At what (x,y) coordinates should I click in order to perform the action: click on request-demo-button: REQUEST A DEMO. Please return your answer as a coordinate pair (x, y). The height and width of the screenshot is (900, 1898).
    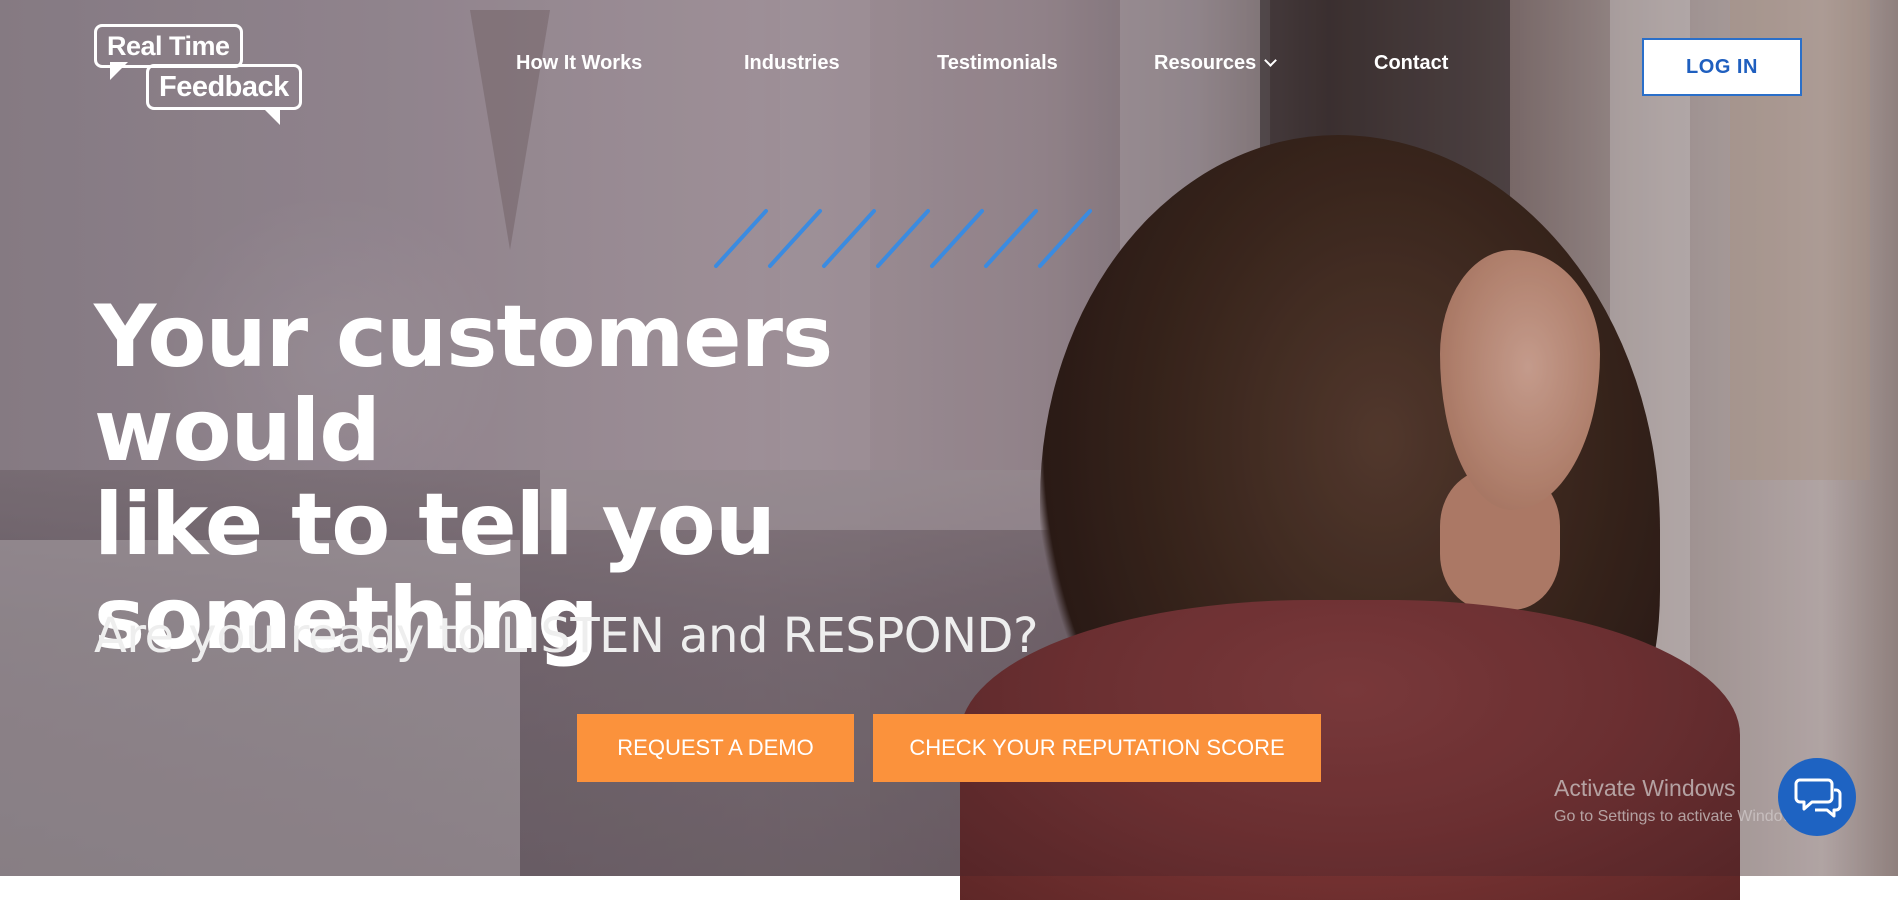
    Looking at the image, I should click on (715, 748).